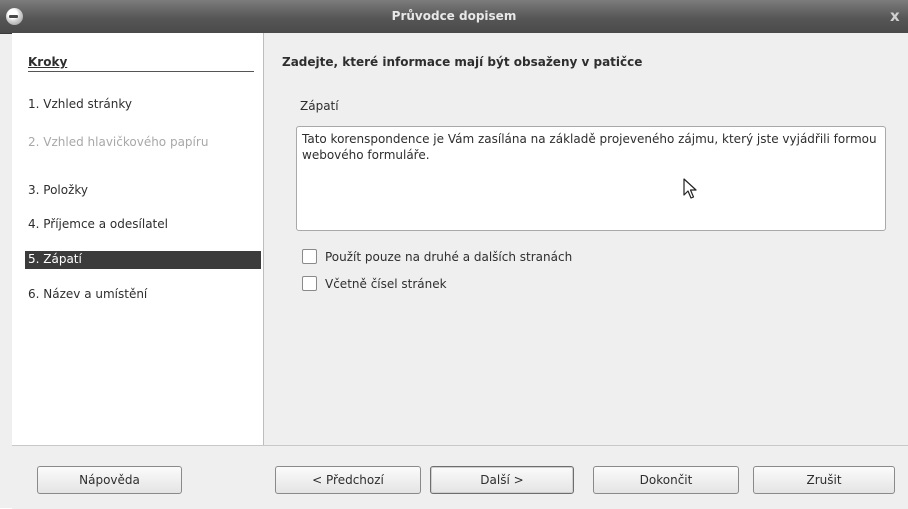 The height and width of the screenshot is (509, 908). I want to click on step-footer: 5. Zápatí, so click(143, 260).